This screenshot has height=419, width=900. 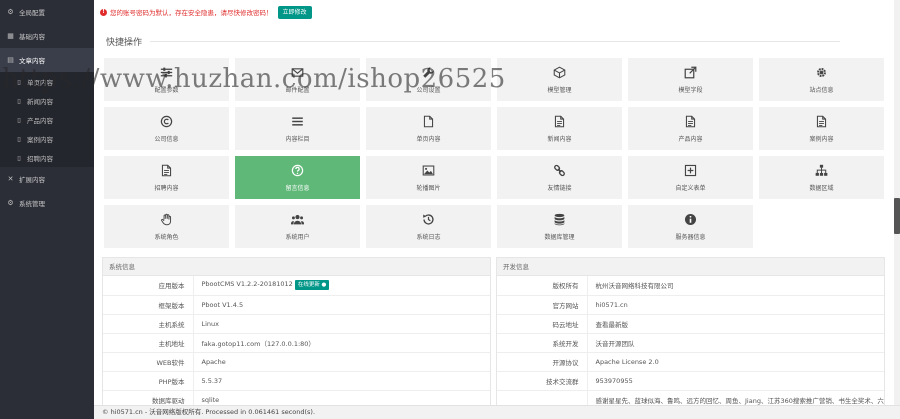 What do you see at coordinates (148, 397) in the screenshot?
I see `info-key: 数据库驱动` at bounding box center [148, 397].